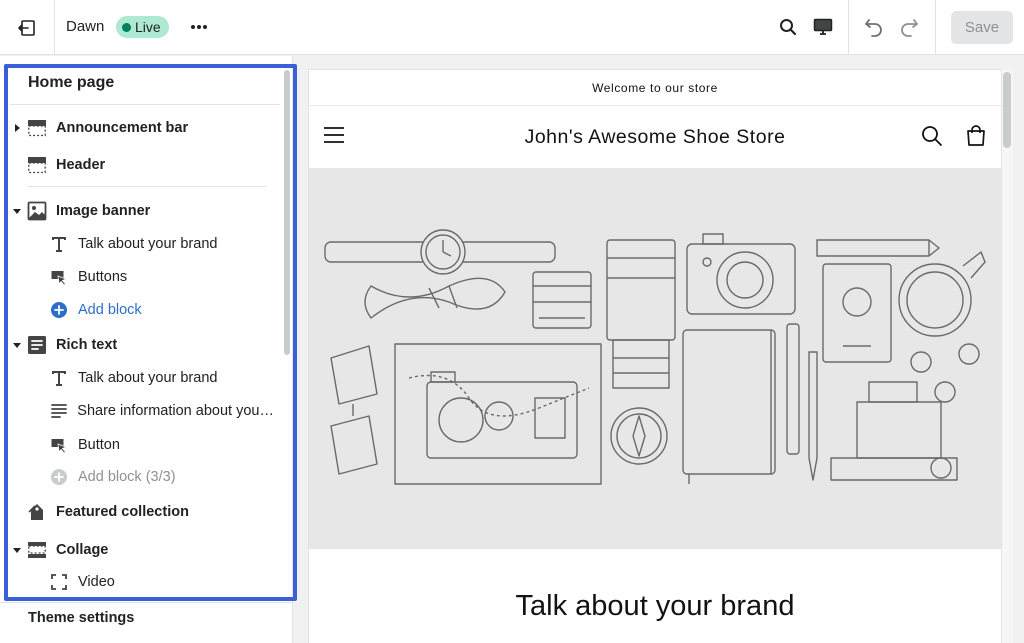 The height and width of the screenshot is (643, 1024). I want to click on section-featured-collection: Featured collection, so click(144, 512).